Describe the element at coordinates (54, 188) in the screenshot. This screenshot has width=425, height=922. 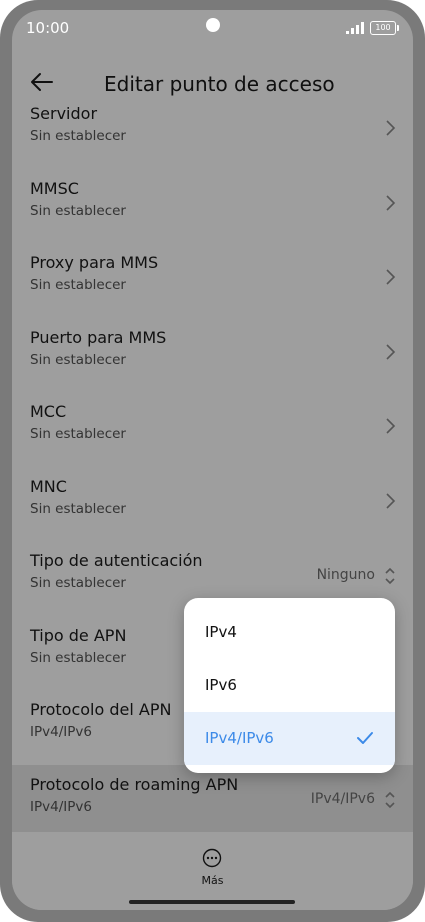
I see `setting-title: MMSC` at that location.